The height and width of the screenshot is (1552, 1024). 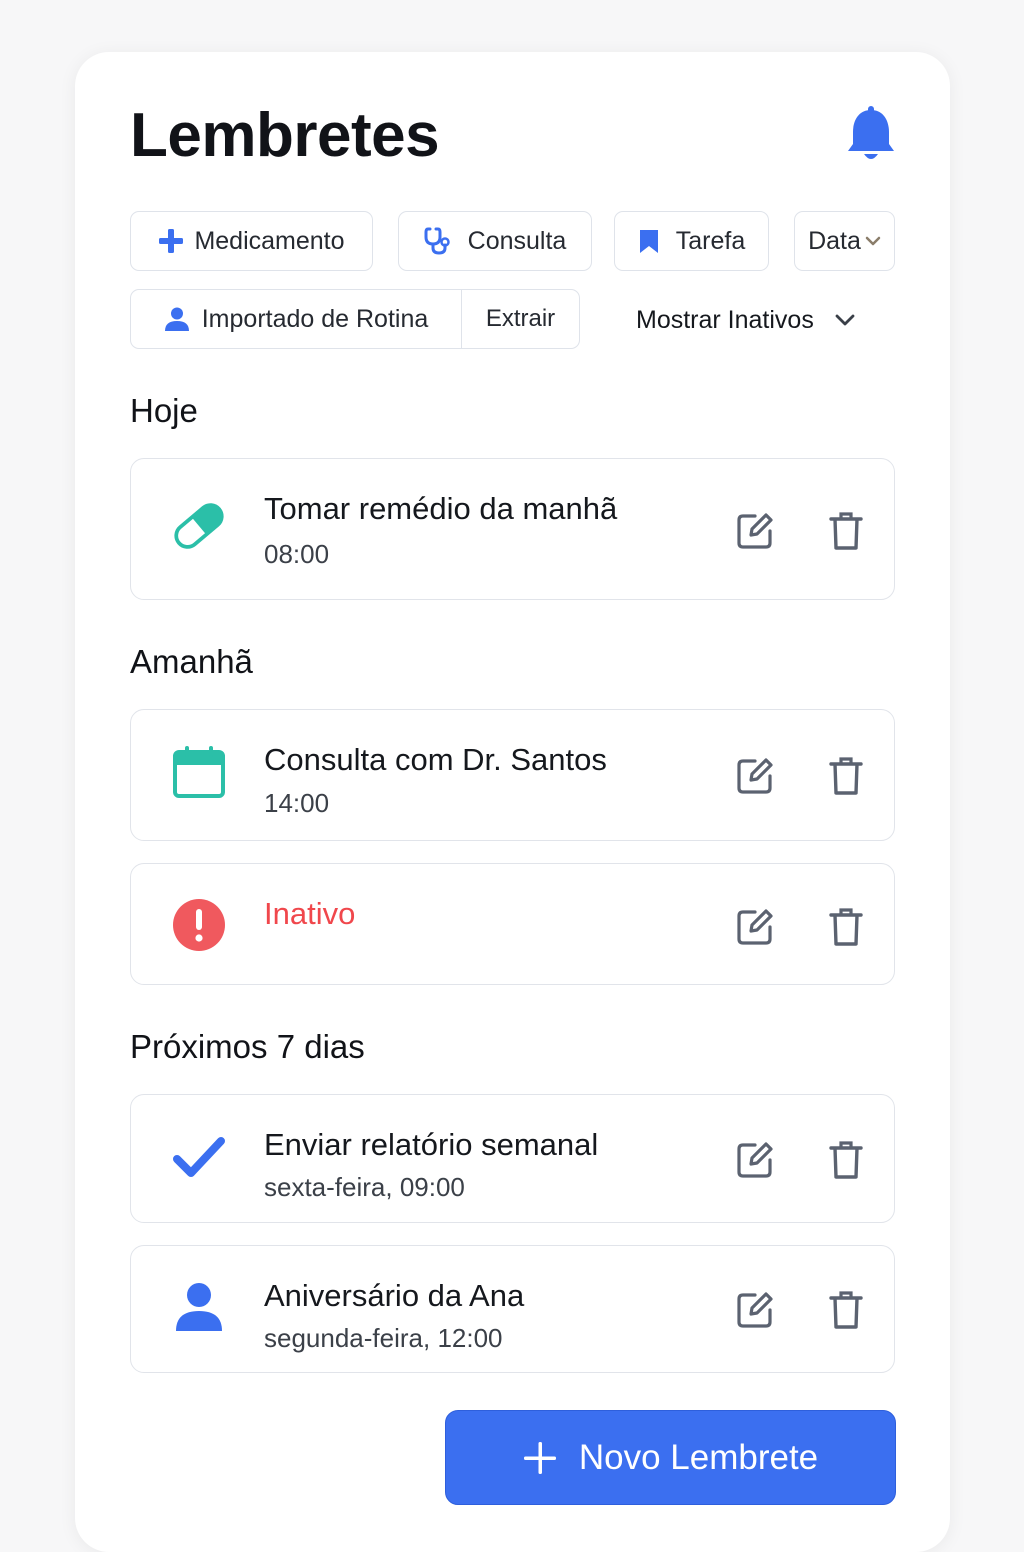 What do you see at coordinates (199, 772) in the screenshot?
I see `calendar-icon` at bounding box center [199, 772].